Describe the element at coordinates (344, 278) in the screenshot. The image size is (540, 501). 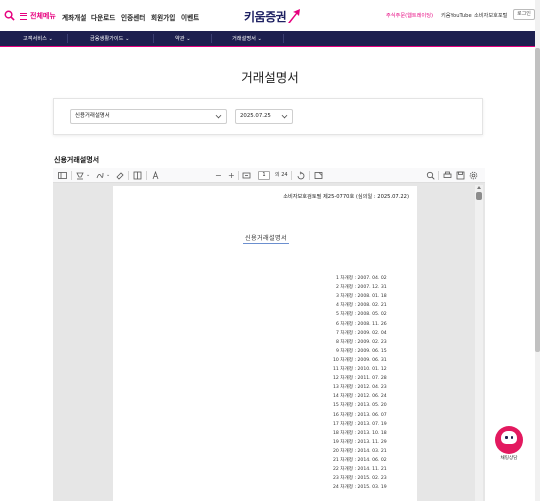
I see `revision-label: 1 차개정` at that location.